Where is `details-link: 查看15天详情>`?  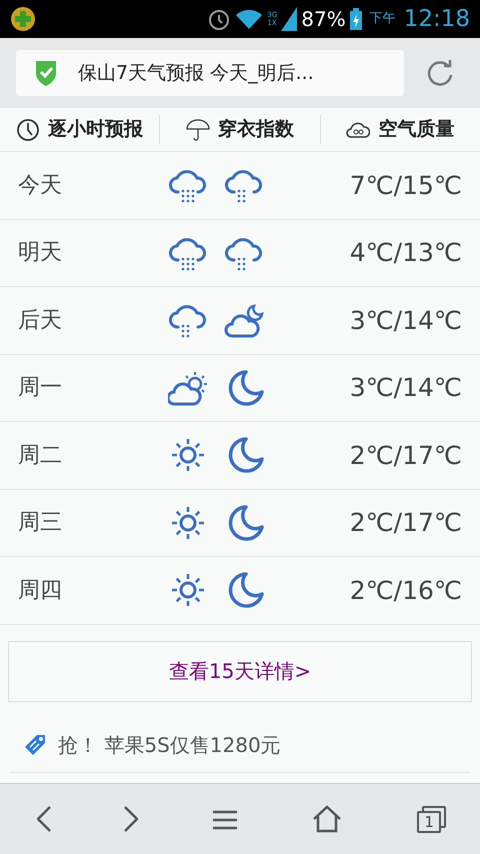 details-link: 查看15天详情> is located at coordinates (240, 671).